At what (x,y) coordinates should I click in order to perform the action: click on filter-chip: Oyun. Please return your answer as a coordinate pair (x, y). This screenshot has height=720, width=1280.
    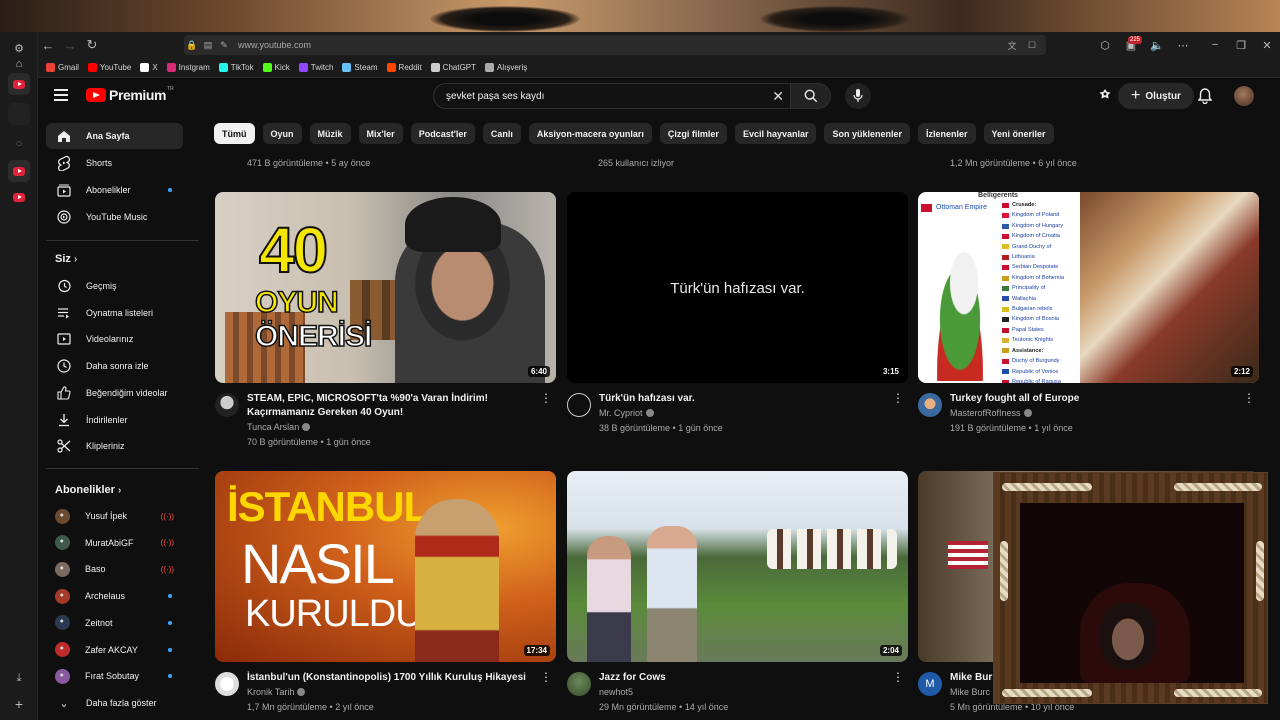
    Looking at the image, I should click on (282, 133).